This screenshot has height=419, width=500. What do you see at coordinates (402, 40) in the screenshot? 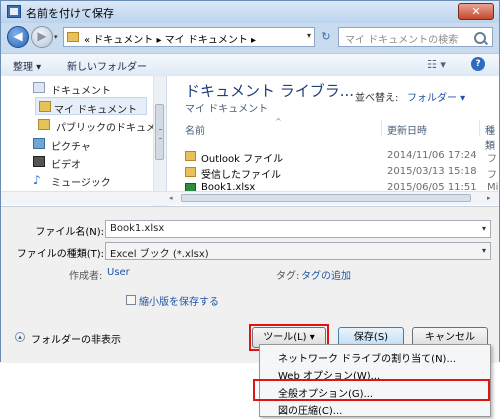
I see `search-placeholder: マイ ドキュメントの検索` at bounding box center [402, 40].